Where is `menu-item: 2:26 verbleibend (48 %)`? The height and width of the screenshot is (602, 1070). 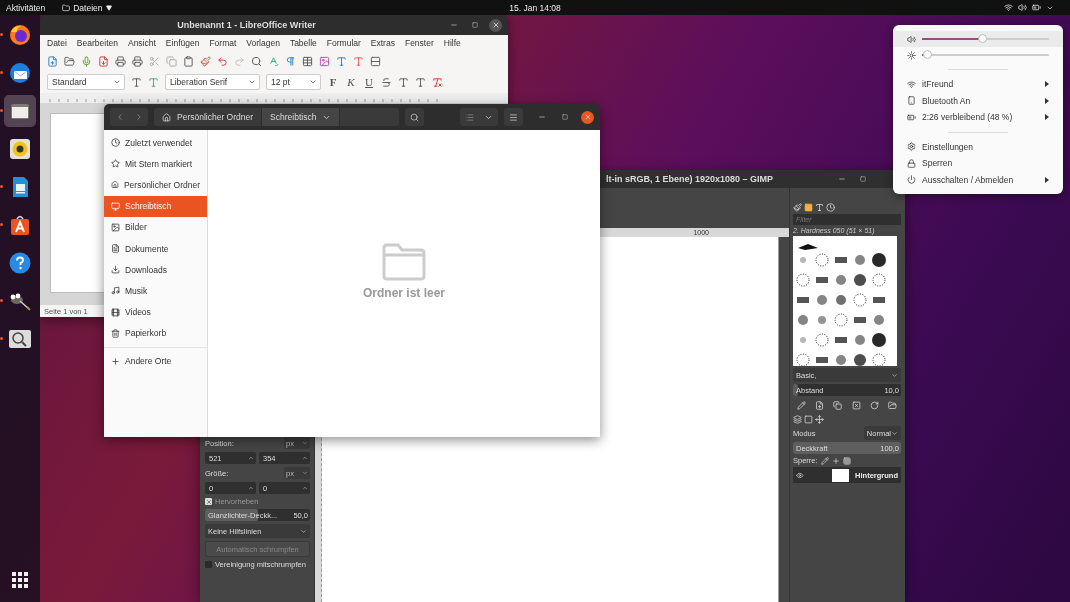 menu-item: 2:26 verbleibend (48 %) is located at coordinates (978, 117).